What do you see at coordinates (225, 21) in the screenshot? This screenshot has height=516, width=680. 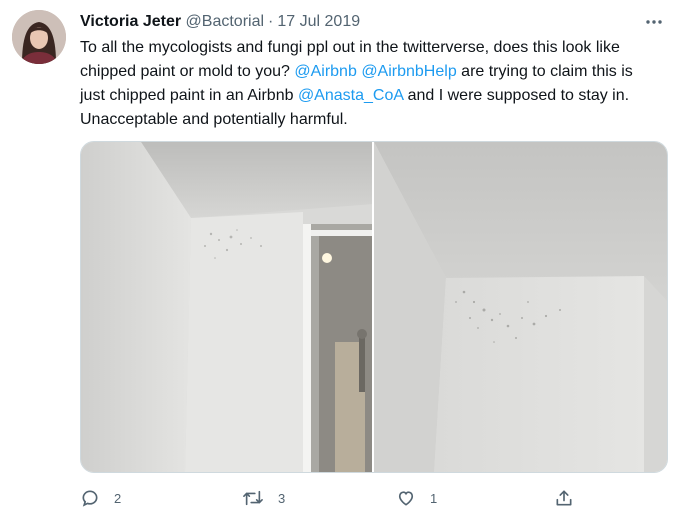 I see `author-handle: @Bactorial` at bounding box center [225, 21].